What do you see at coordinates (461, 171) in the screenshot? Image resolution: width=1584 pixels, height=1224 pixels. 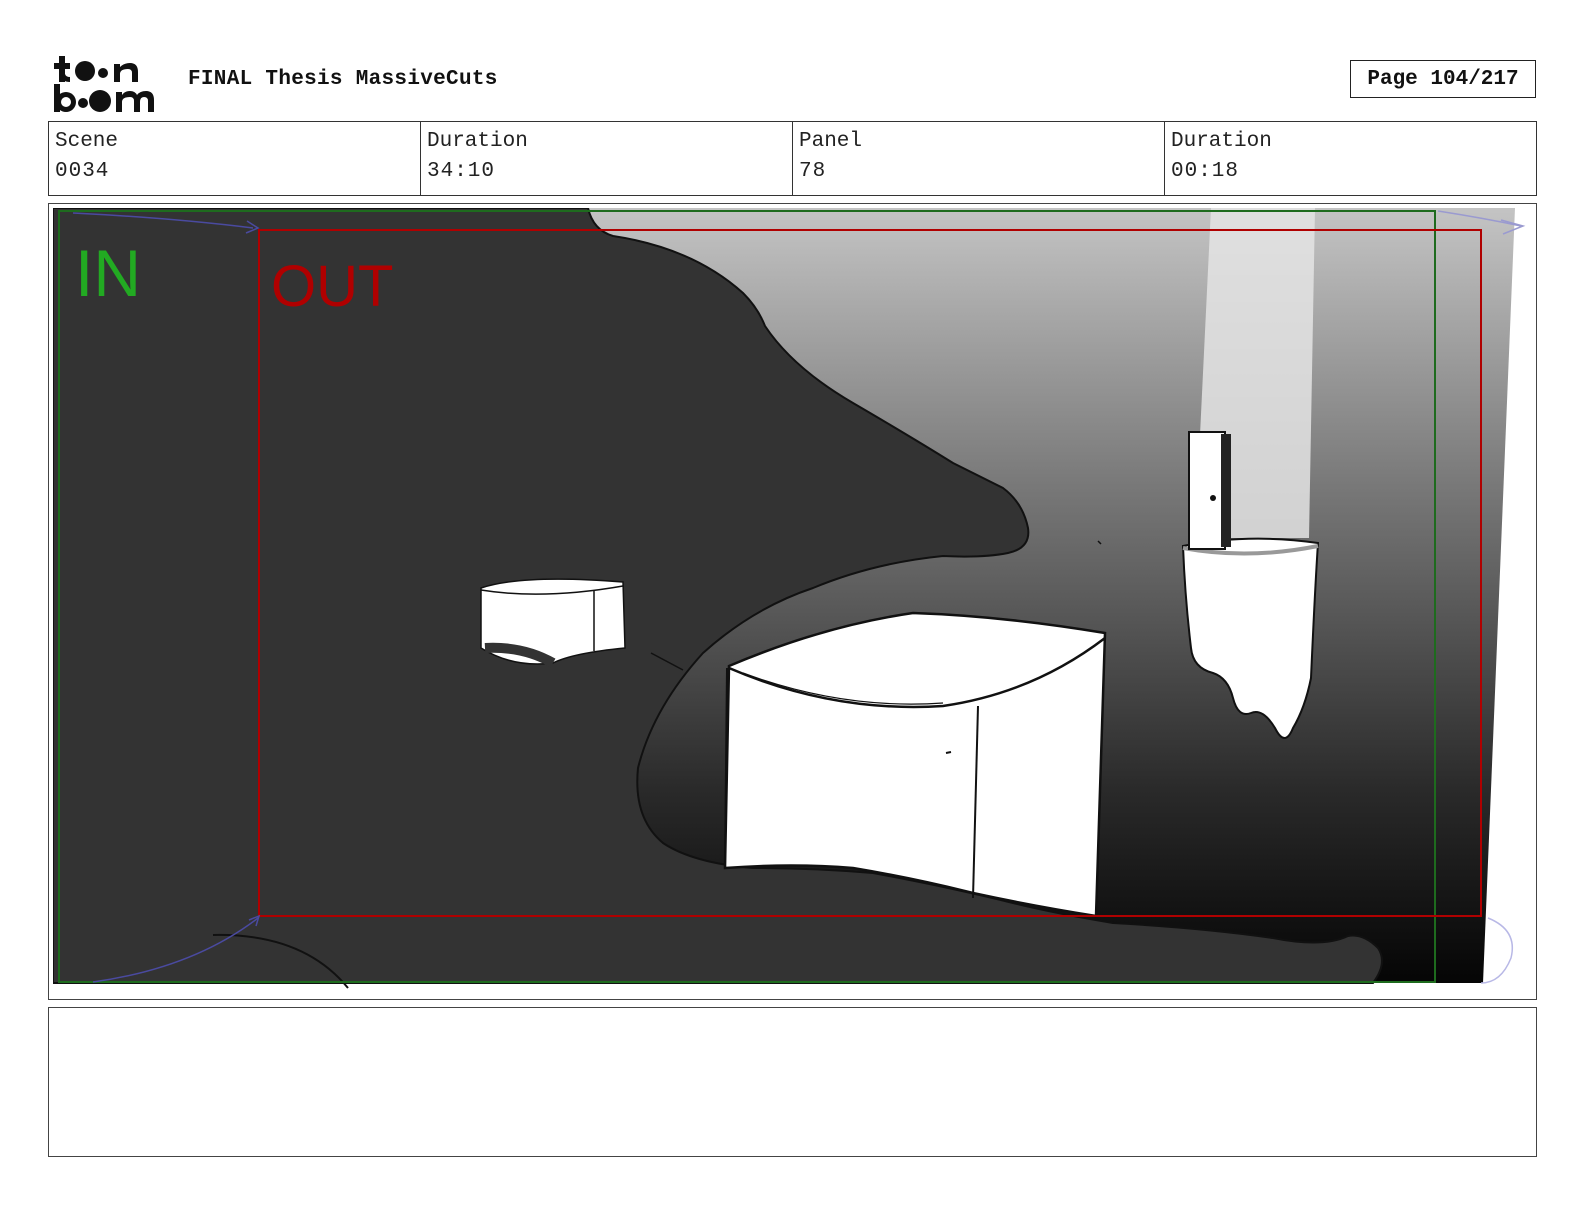 I see `scene-duration-value: 34:10` at bounding box center [461, 171].